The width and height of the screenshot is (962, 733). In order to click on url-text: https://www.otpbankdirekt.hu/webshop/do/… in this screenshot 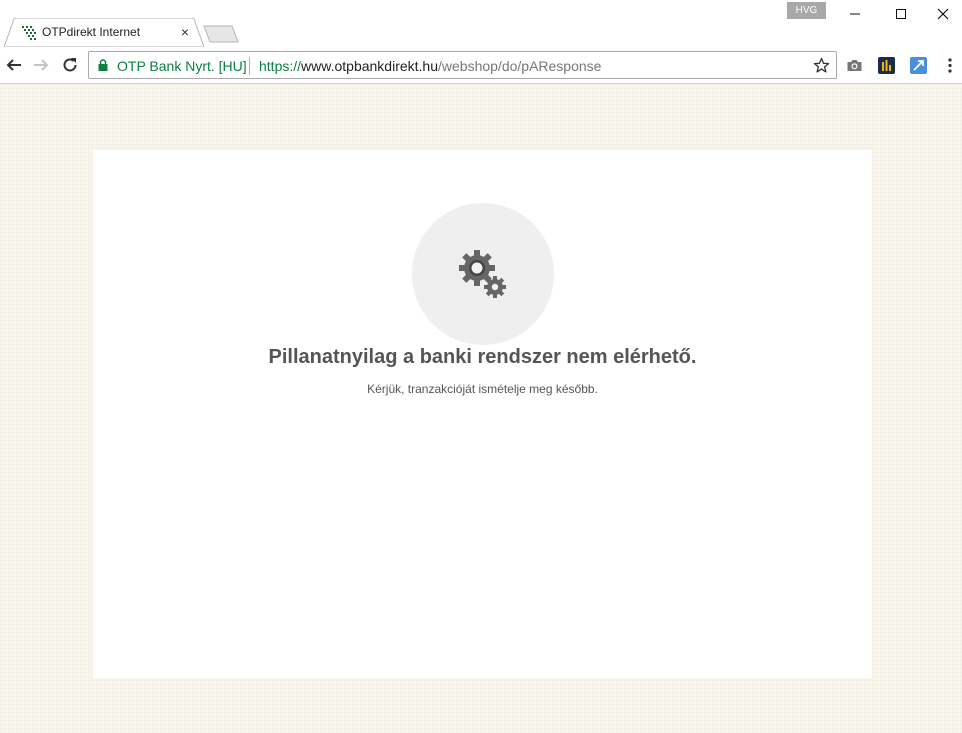, I will do `click(430, 66)`.